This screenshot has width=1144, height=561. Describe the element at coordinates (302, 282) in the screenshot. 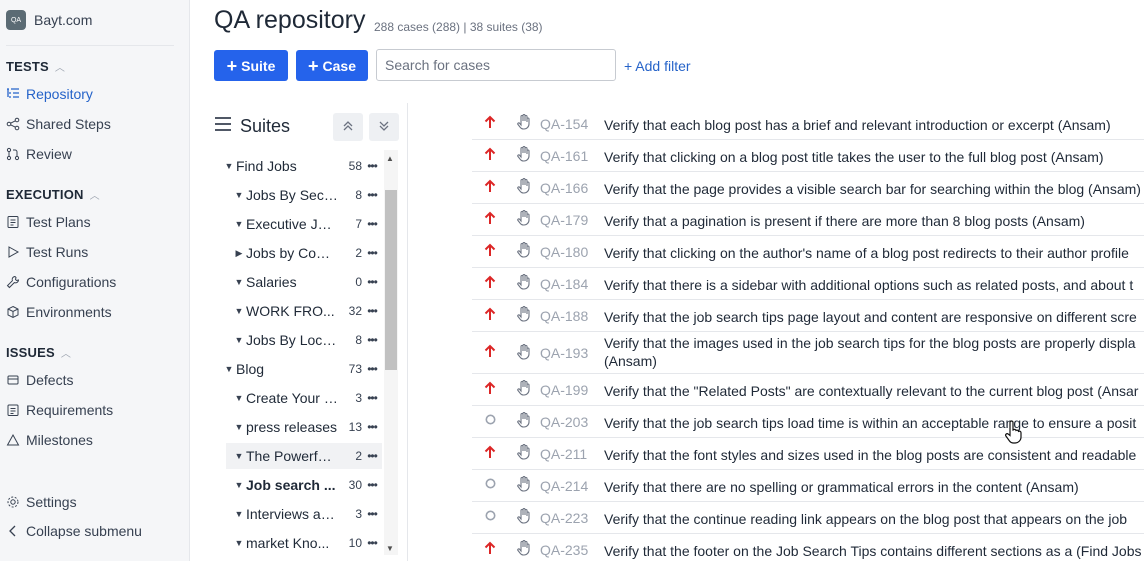

I see `suite-item: ▼ Salaries 0 •••` at that location.